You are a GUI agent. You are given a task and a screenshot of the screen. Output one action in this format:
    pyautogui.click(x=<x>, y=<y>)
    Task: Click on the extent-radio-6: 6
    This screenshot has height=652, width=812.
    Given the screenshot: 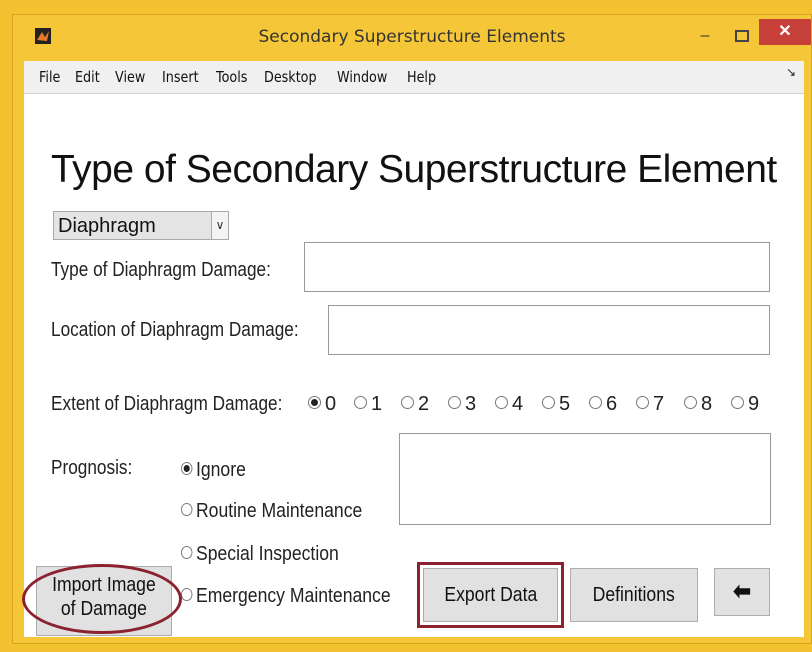 What is the action you would take?
    pyautogui.click(x=603, y=404)
    